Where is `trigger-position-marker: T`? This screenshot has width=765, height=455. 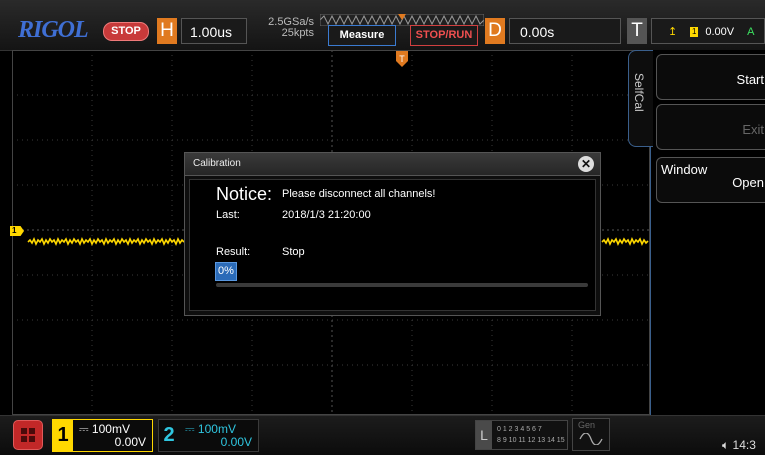
trigger-position-marker: T is located at coordinates (402, 60).